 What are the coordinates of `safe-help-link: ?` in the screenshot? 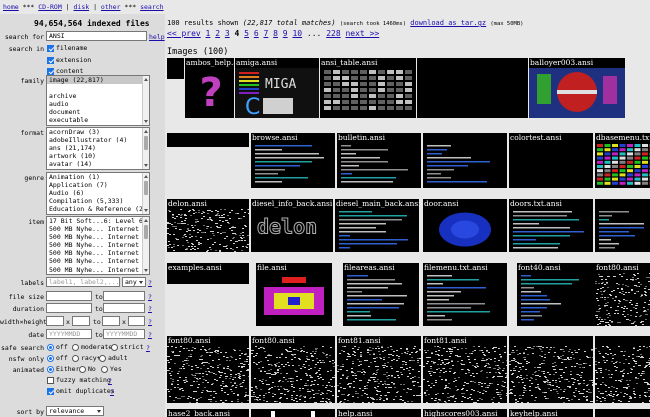 It's located at (148, 348).